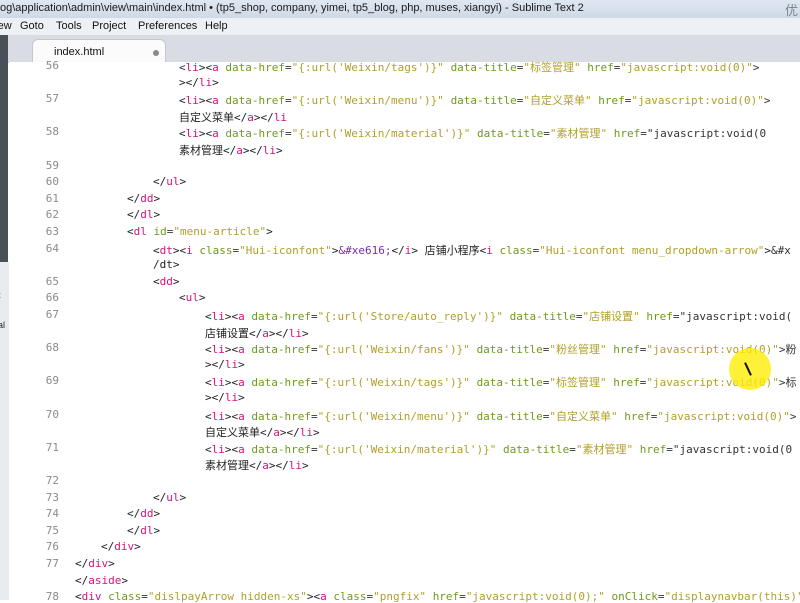  Describe the element at coordinates (604, 449) in the screenshot. I see `code-token: "素材管理"` at that location.